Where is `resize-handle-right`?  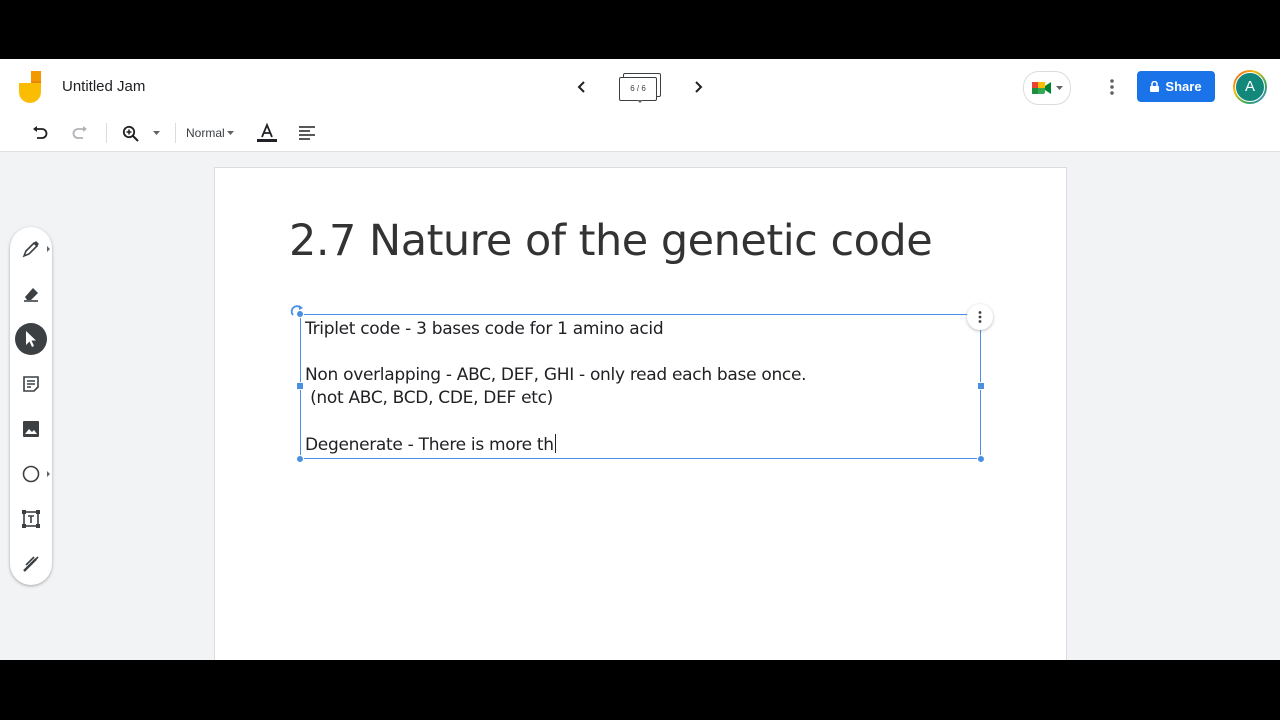
resize-handle-right is located at coordinates (981, 386).